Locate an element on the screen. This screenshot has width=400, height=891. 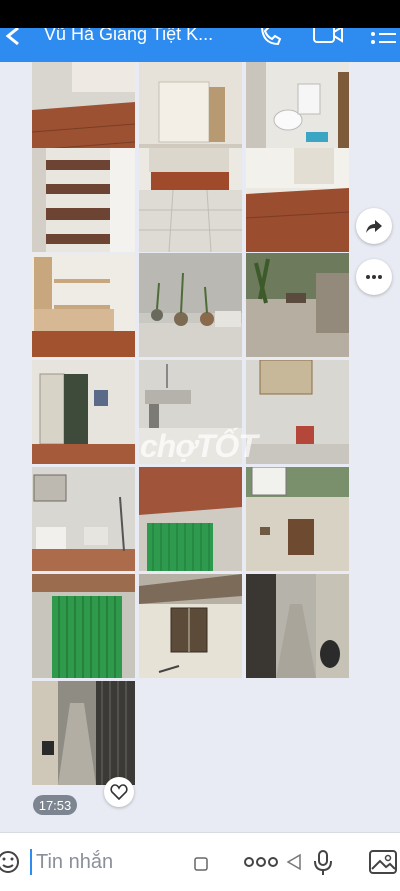
nav-back-triangle-icon is located at coordinates (294, 864).